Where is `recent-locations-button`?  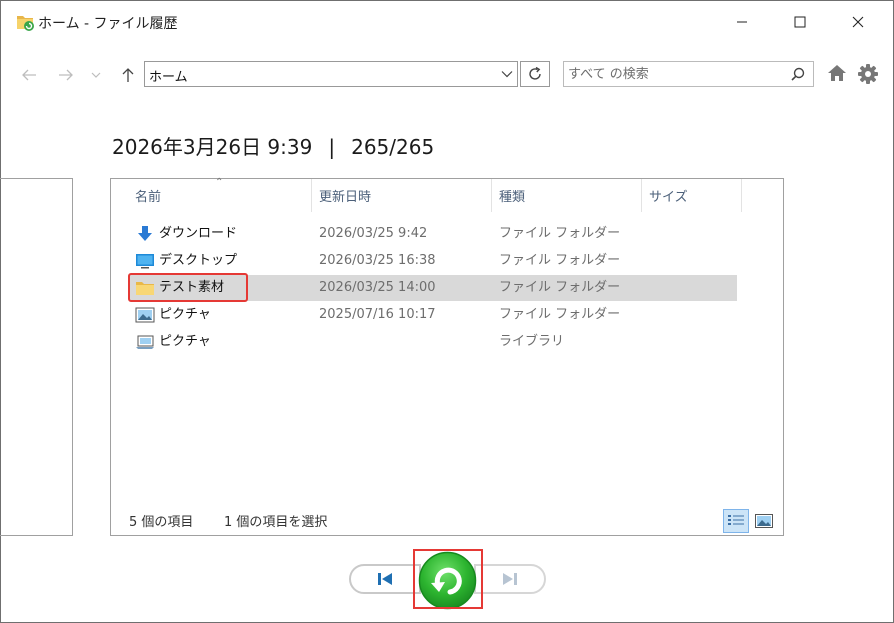
recent-locations-button is located at coordinates (96, 75).